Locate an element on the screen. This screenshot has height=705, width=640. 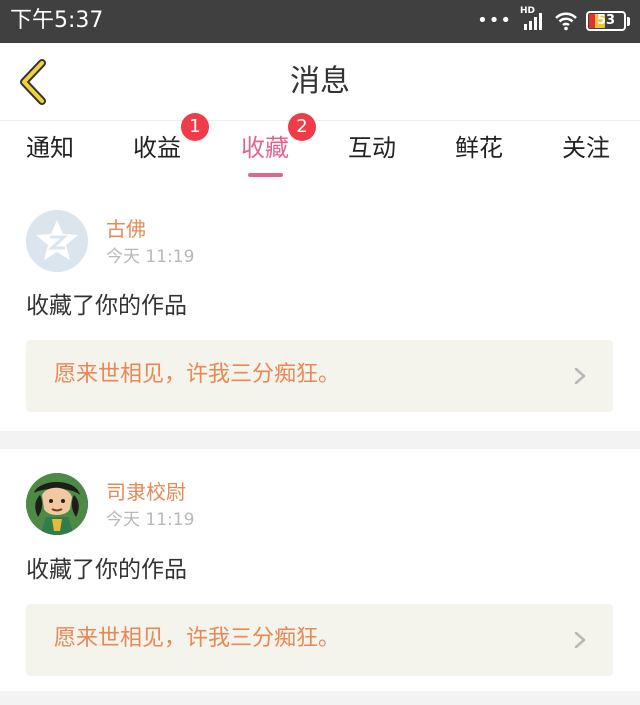
battery-level: 53 is located at coordinates (606, 20).